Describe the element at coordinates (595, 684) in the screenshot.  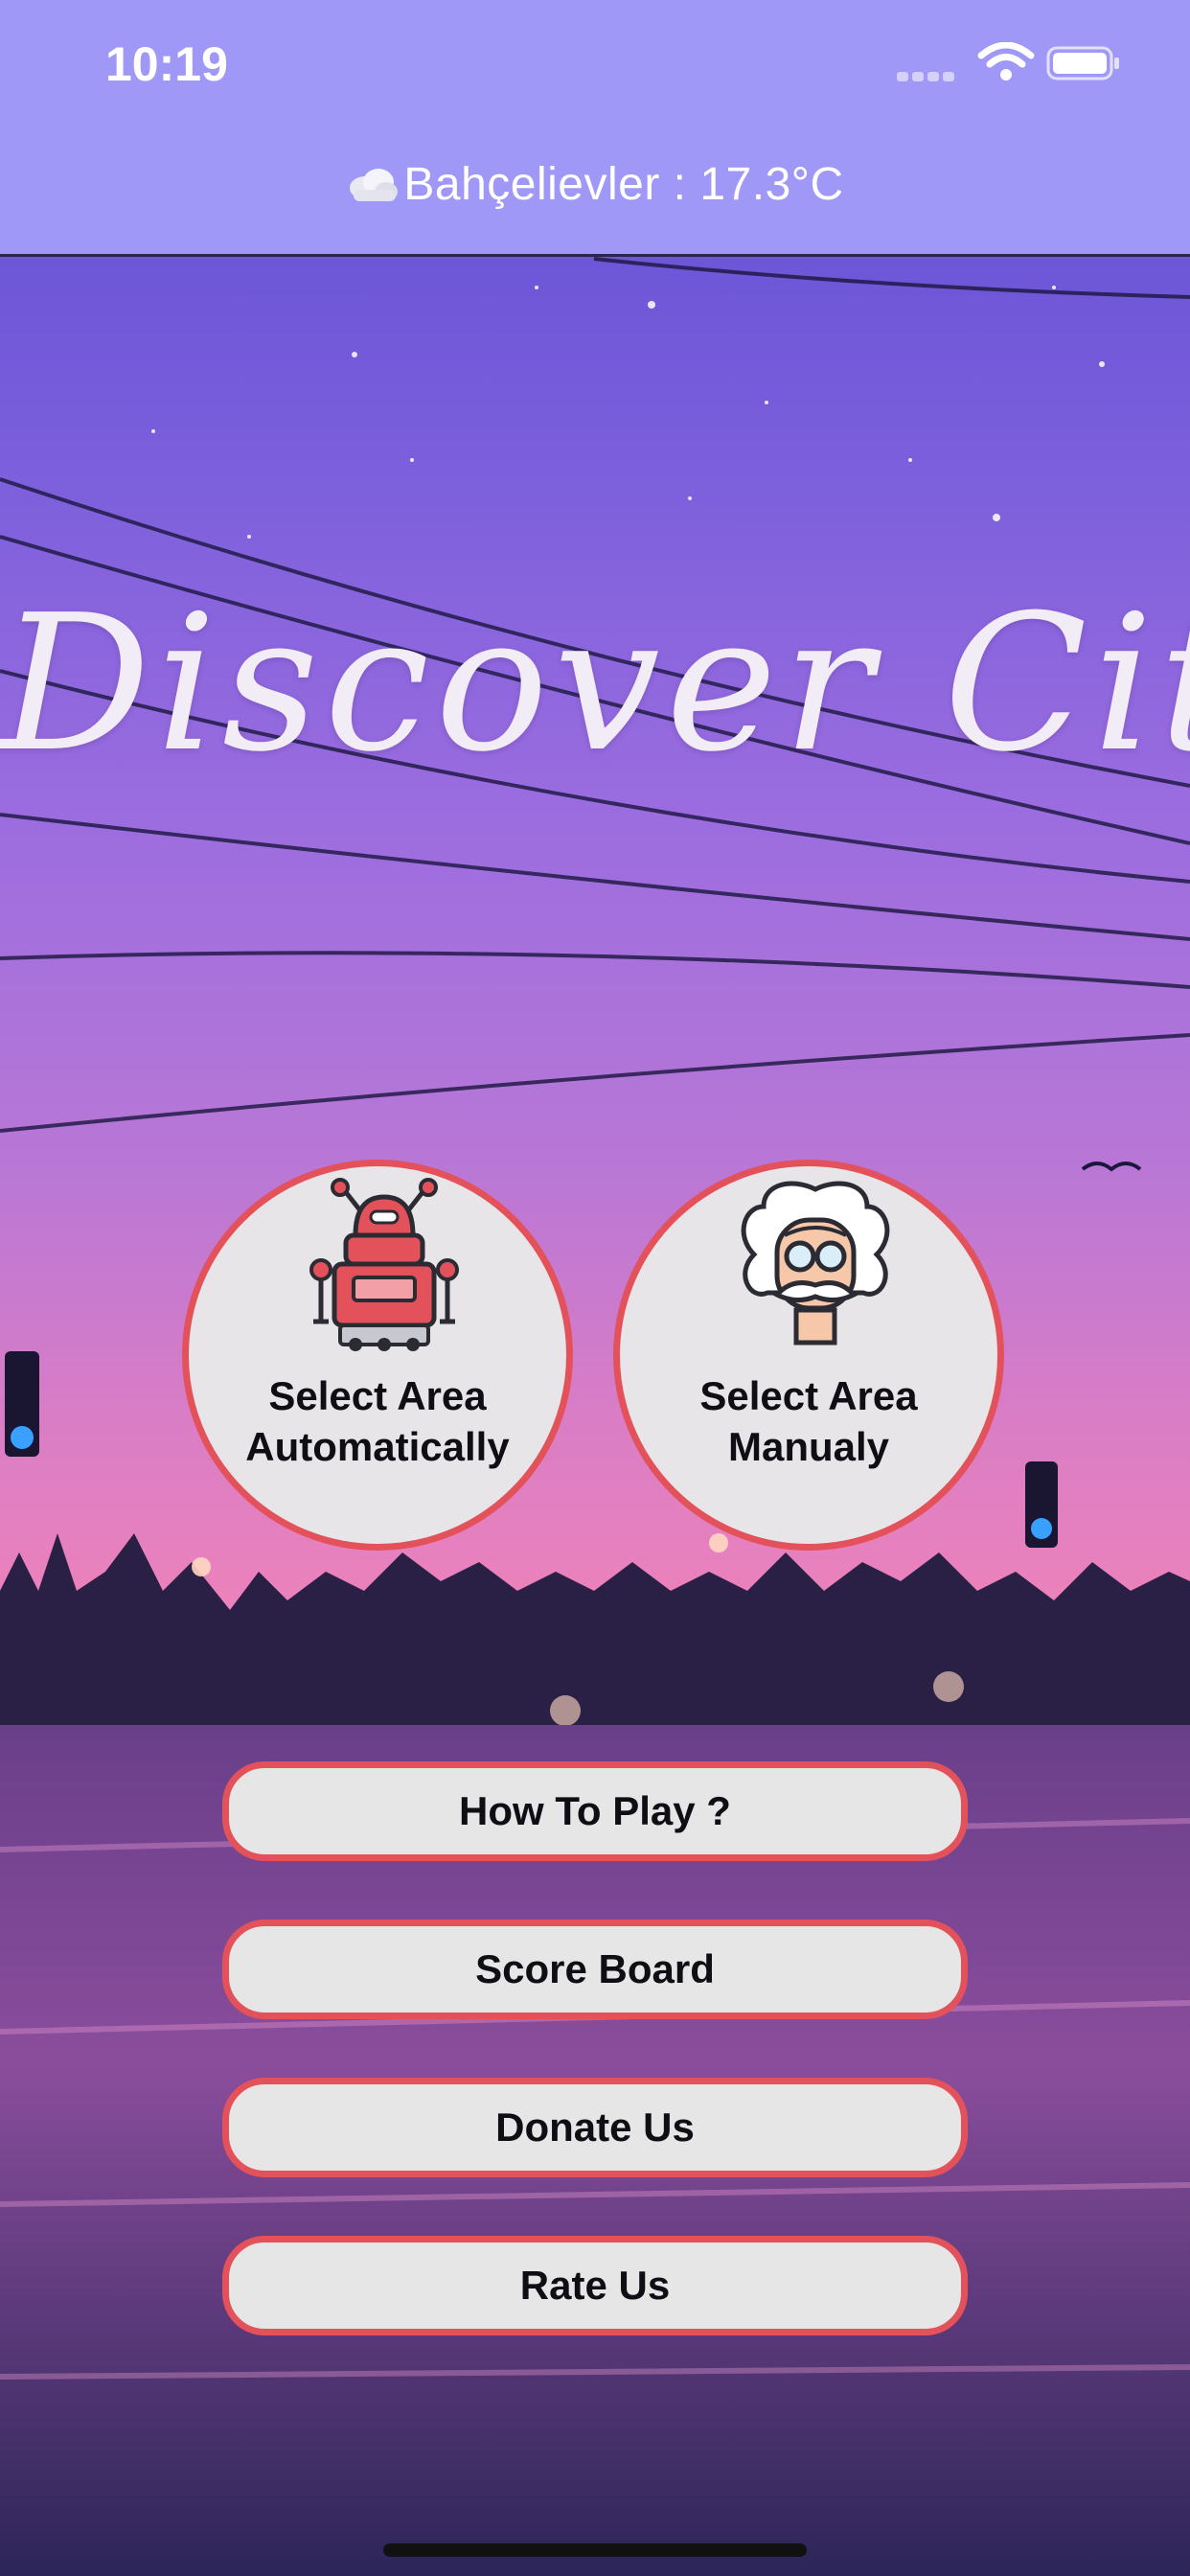
I see `app-title: Discover City's` at that location.